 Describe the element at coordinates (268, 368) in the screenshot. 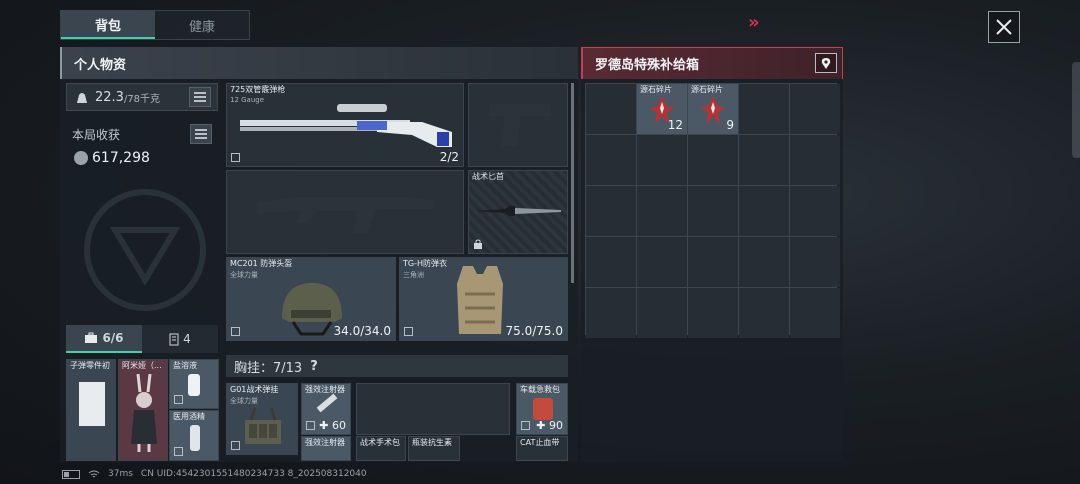

I see `vest-capacity: 胸挂：7/13` at that location.